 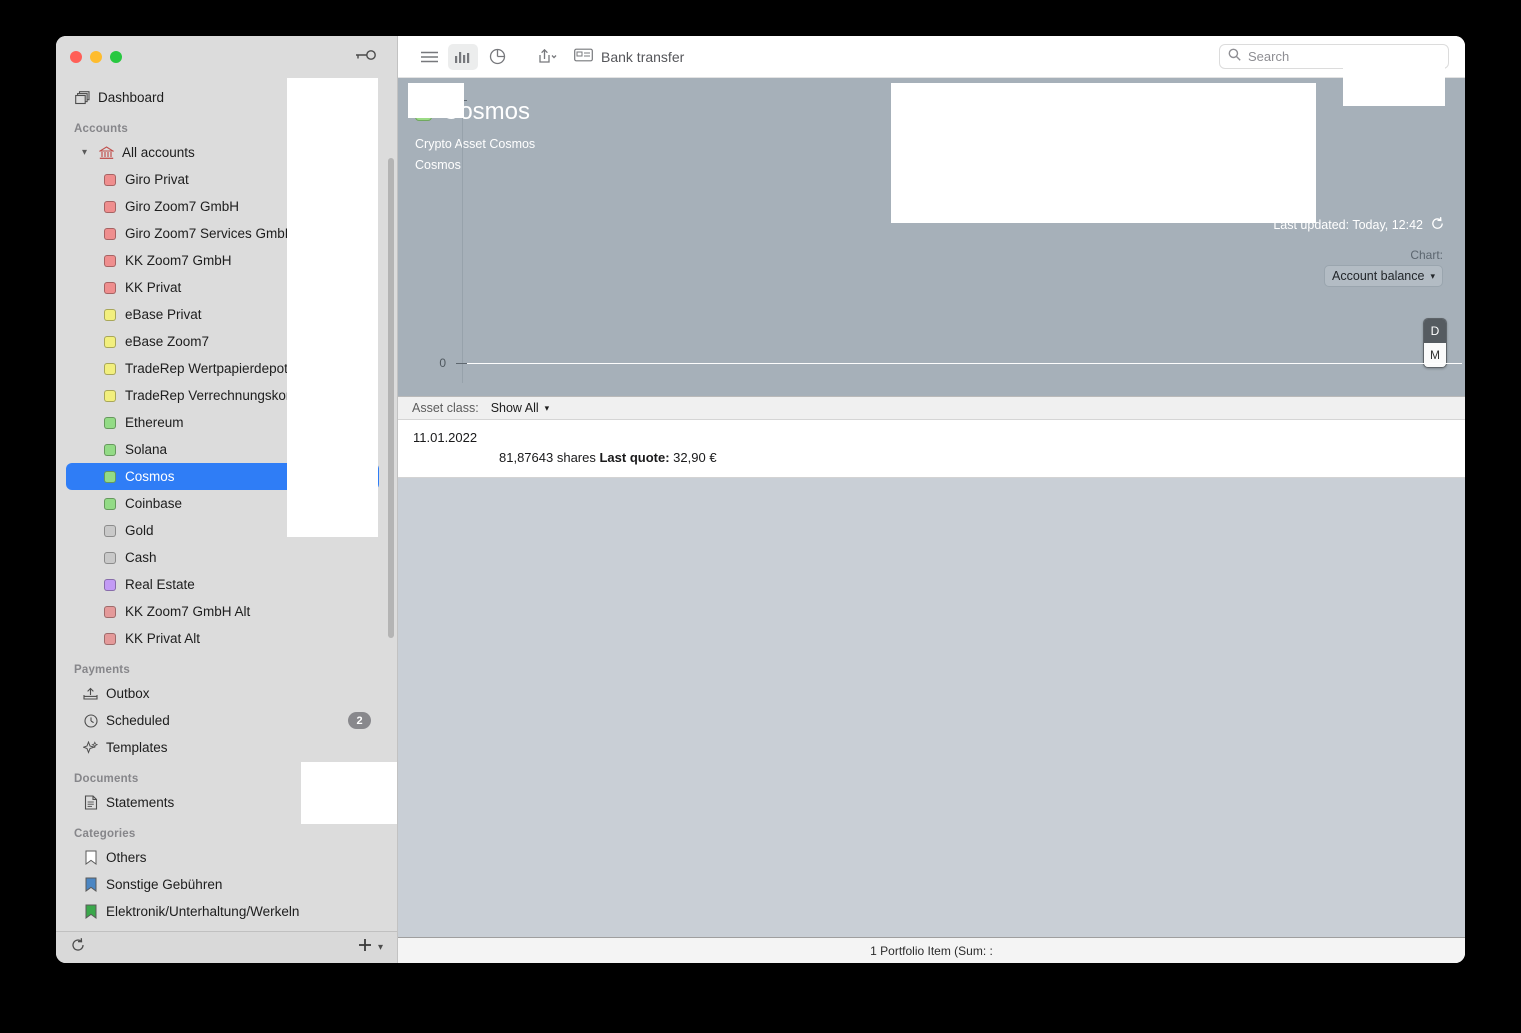 What do you see at coordinates (131, 97) in the screenshot?
I see `sidebar-item-label: Dashboard` at bounding box center [131, 97].